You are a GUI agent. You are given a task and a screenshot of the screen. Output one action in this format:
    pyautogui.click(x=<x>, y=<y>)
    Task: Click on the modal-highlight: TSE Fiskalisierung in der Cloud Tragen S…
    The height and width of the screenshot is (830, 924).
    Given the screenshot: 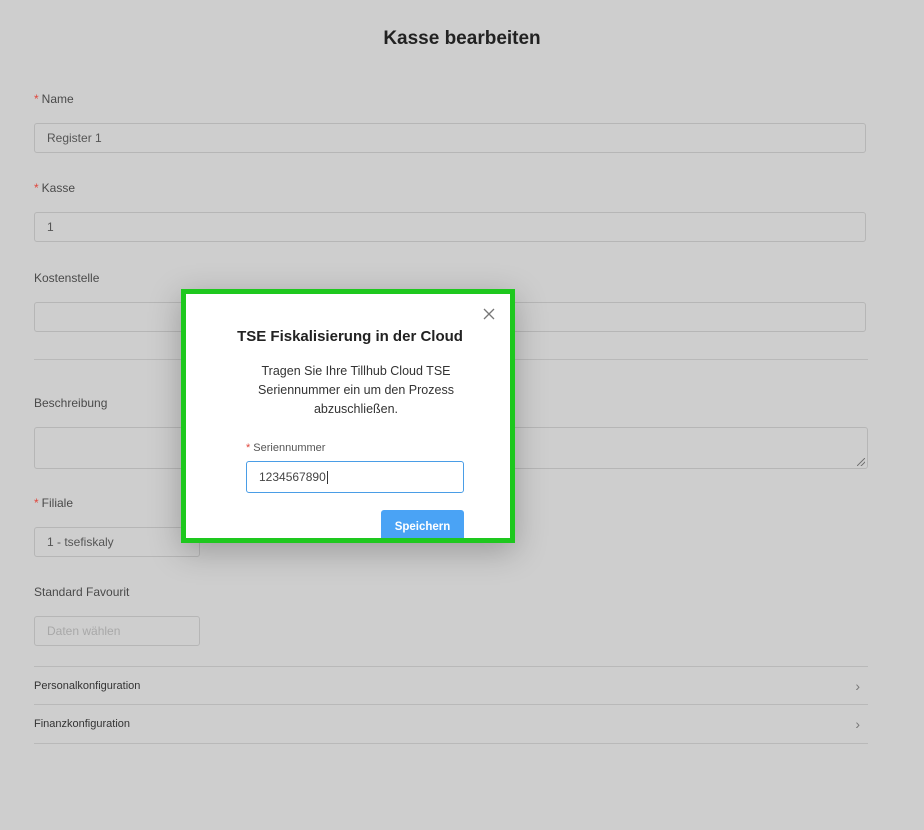 What is the action you would take?
    pyautogui.click(x=348, y=416)
    